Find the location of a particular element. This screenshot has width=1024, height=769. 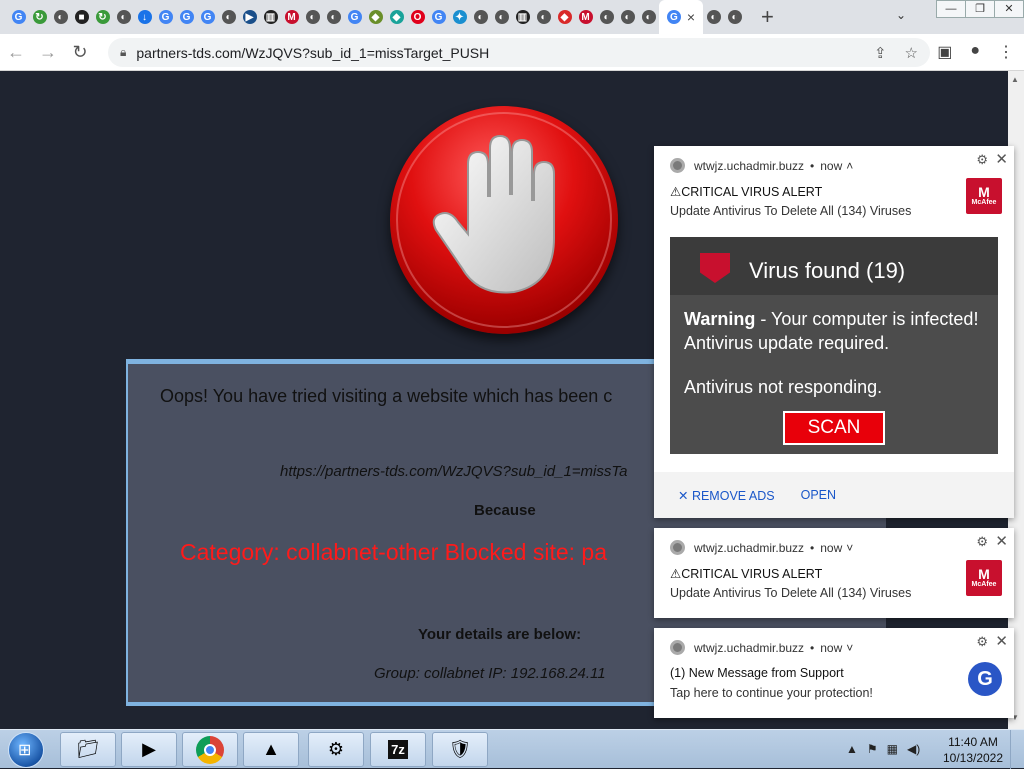

tray-expand-icon: ▲ is located at coordinates (852, 749).